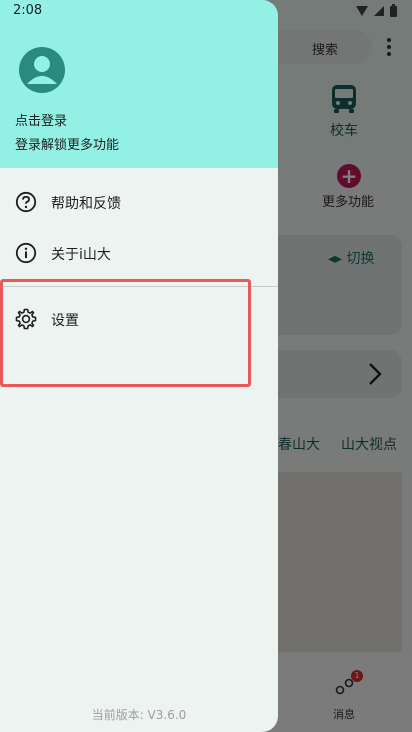 The height and width of the screenshot is (732, 412). I want to click on login-subtitle: 登录解锁更多功能, so click(67, 145).